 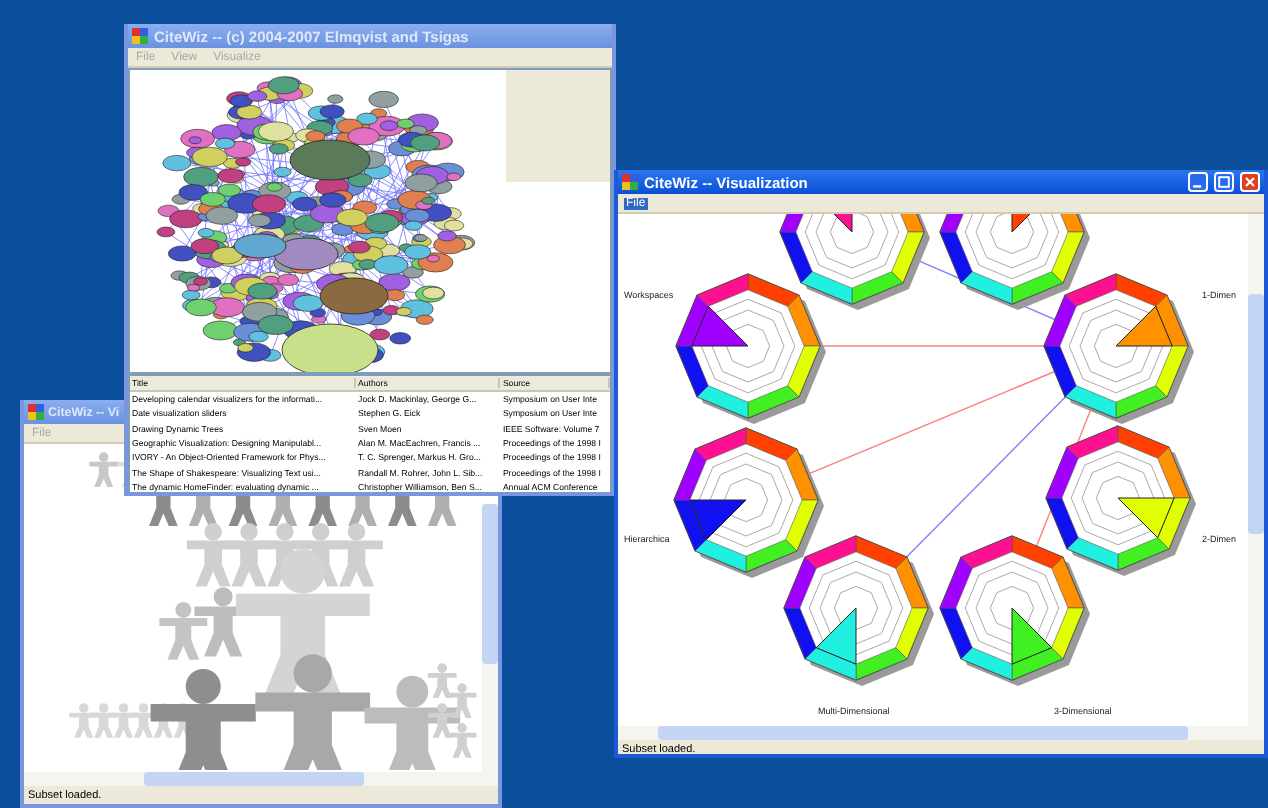 I want to click on close-button, so click(x=1250, y=182).